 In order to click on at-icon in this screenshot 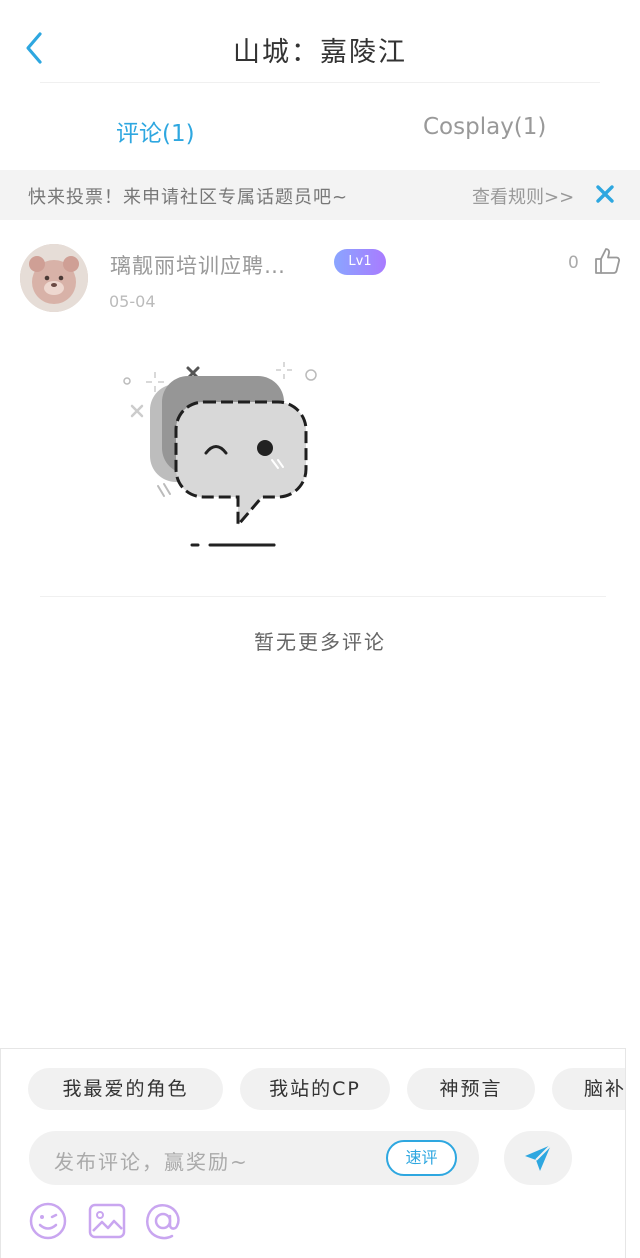, I will do `click(163, 1222)`.